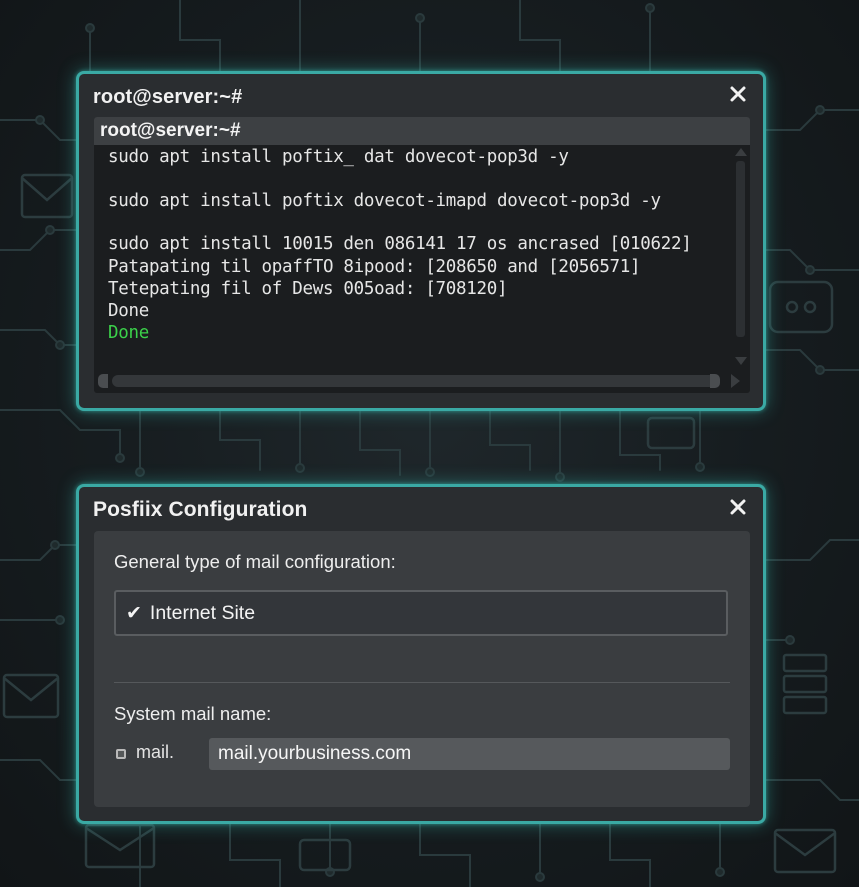 Image resolution: width=859 pixels, height=887 pixels. Describe the element at coordinates (715, 381) in the screenshot. I see `scroll-right-cap` at that location.